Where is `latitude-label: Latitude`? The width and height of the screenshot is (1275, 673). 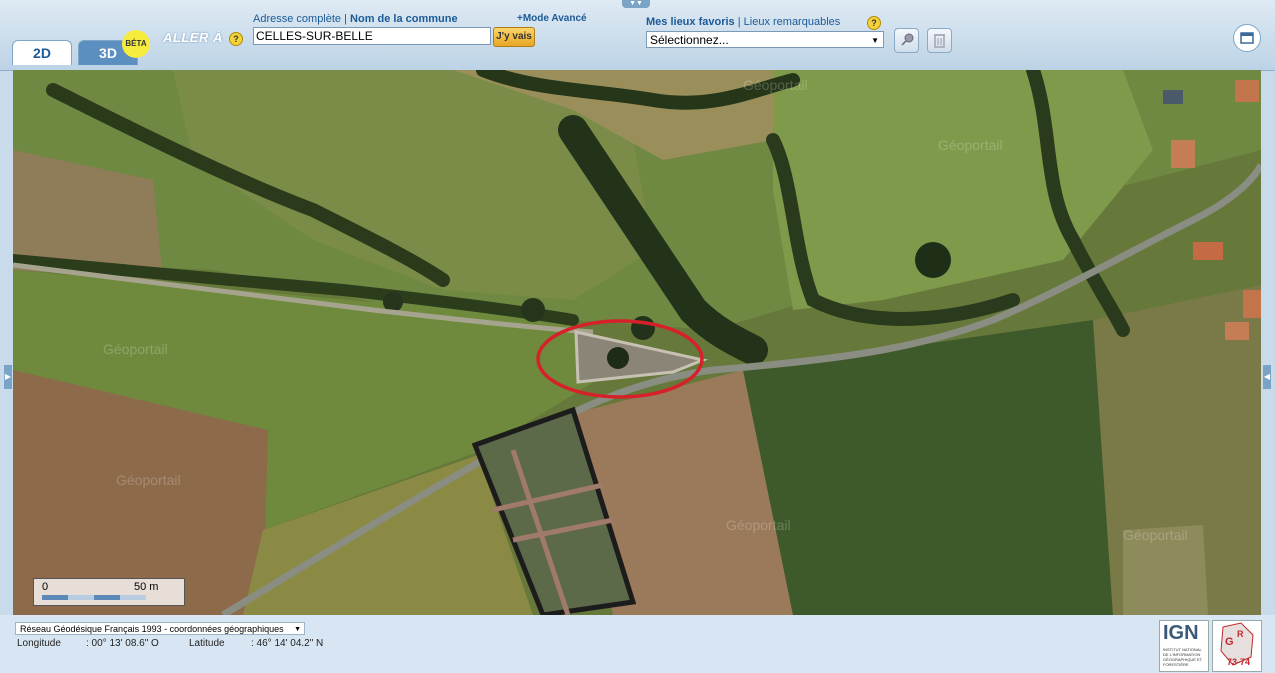
latitude-label: Latitude is located at coordinates (207, 643).